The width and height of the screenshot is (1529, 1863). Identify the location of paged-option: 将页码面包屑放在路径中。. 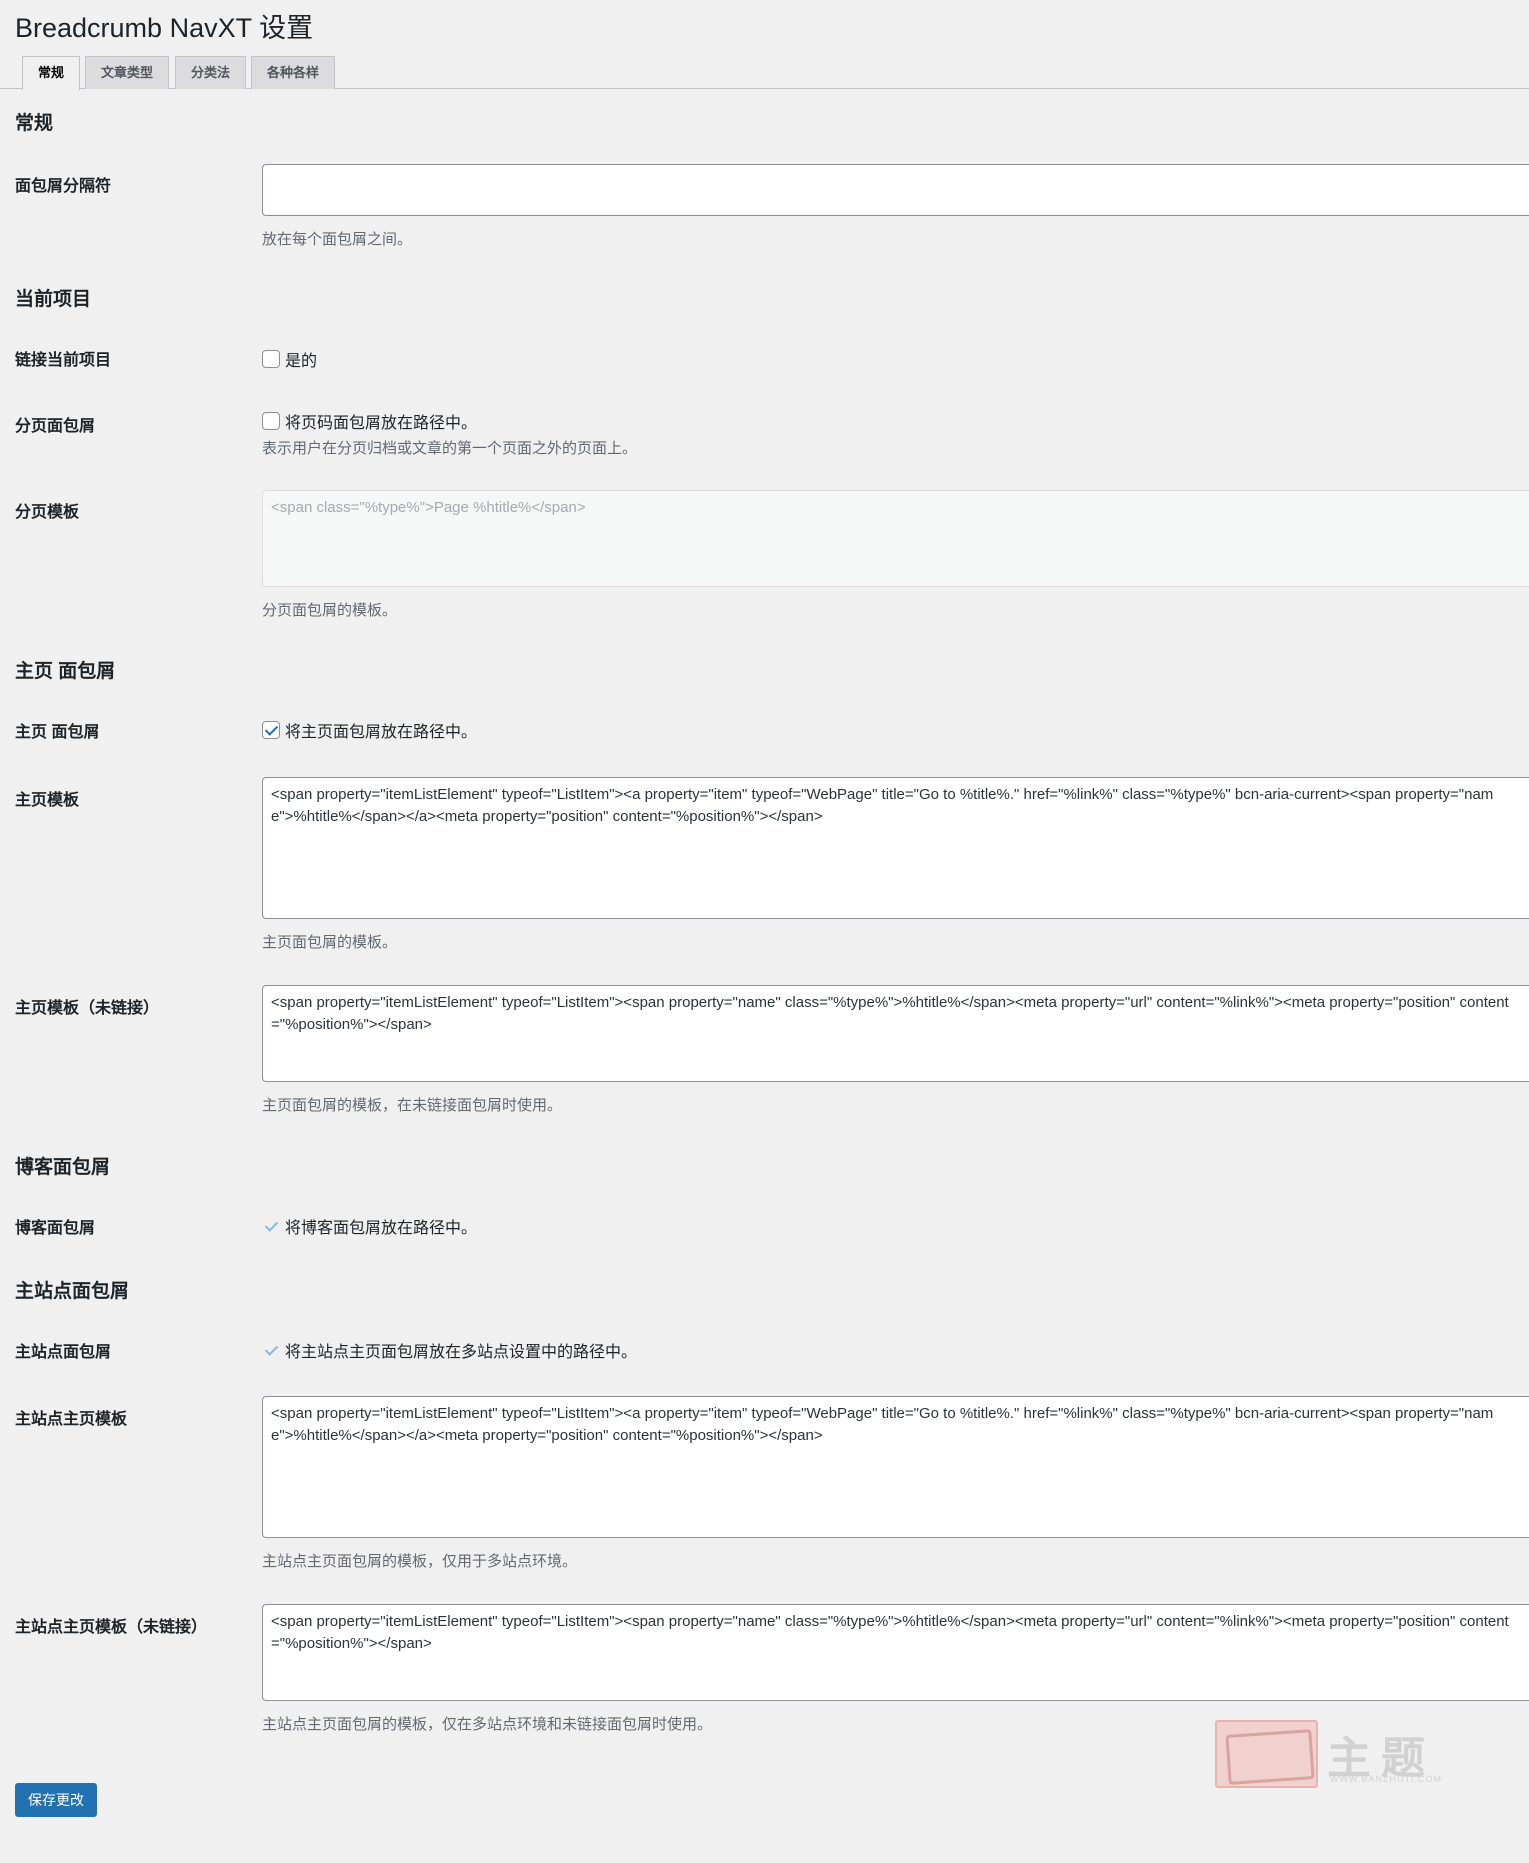
(369, 421).